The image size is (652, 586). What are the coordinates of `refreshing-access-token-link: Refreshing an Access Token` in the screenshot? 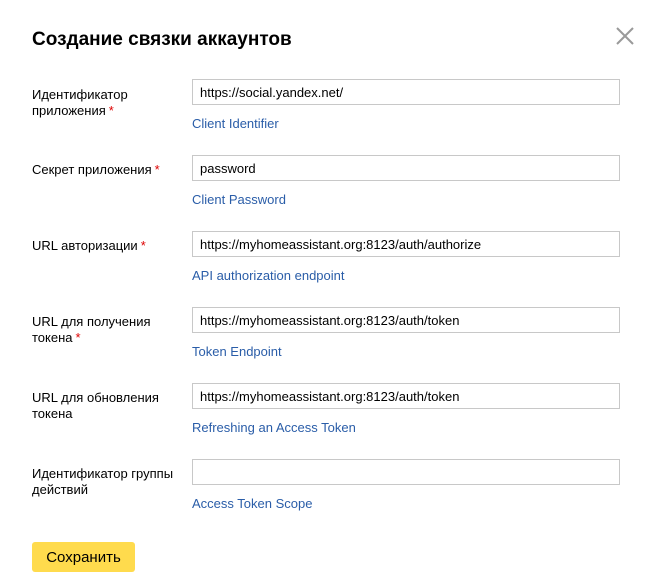 It's located at (274, 427).